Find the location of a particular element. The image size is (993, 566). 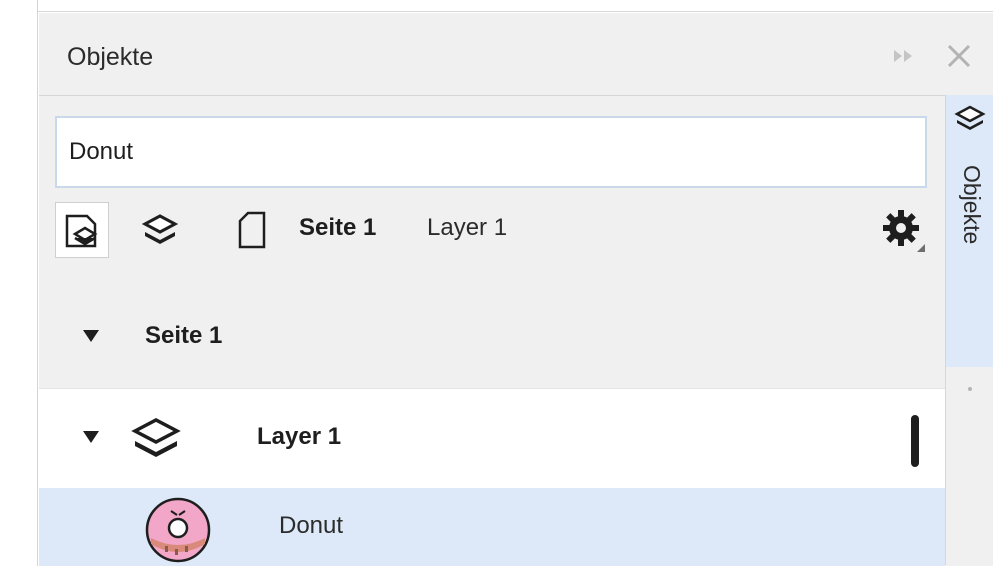

options-button is located at coordinates (903, 230).